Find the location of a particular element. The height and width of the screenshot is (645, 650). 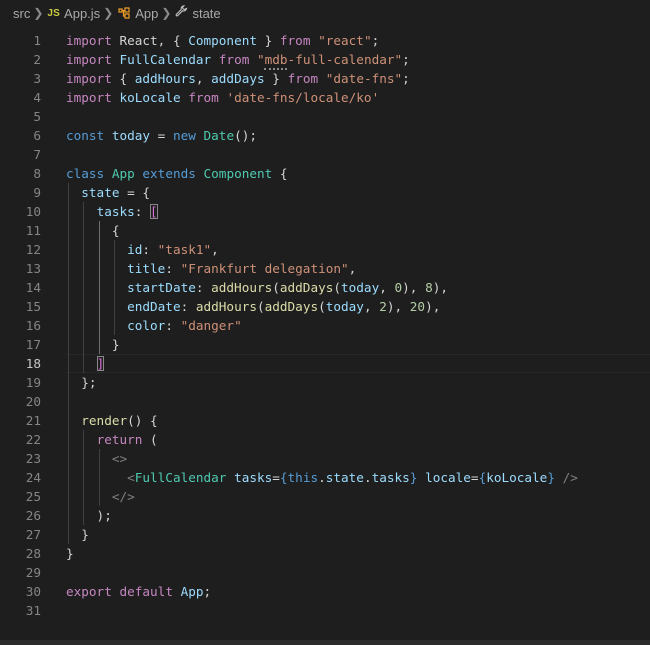

code-line: 20 is located at coordinates (325, 401).